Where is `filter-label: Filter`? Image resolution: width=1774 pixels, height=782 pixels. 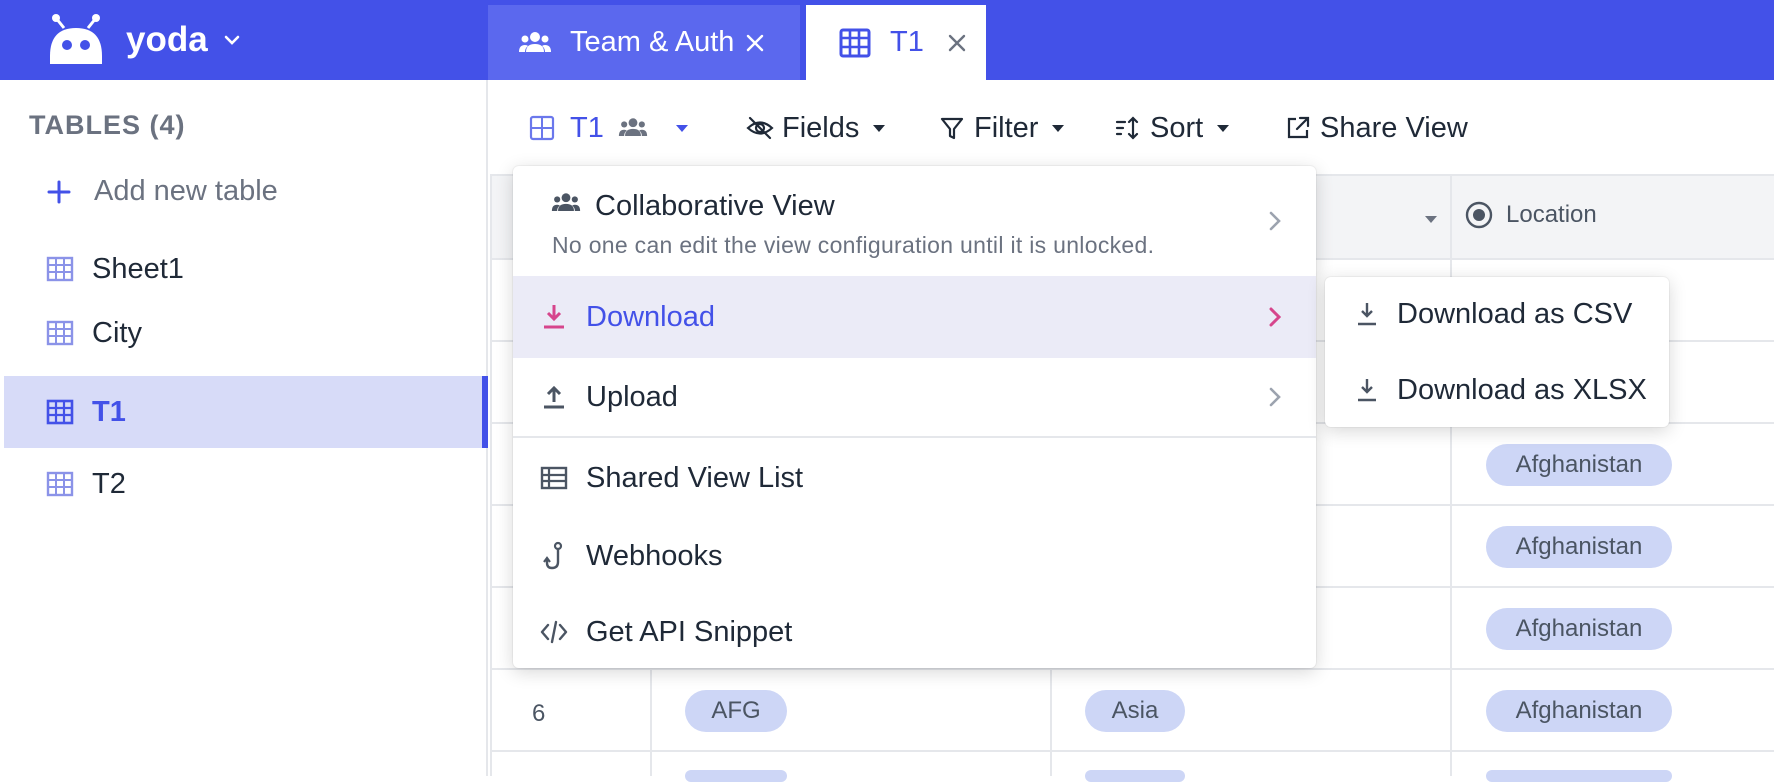 filter-label: Filter is located at coordinates (1006, 127).